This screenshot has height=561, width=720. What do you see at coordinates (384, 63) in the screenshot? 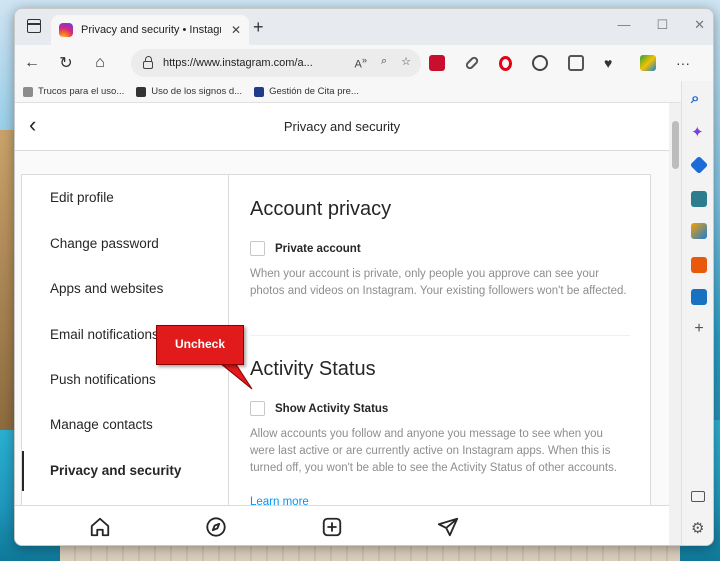
I see `zoom-icon: ⌕` at bounding box center [384, 63].